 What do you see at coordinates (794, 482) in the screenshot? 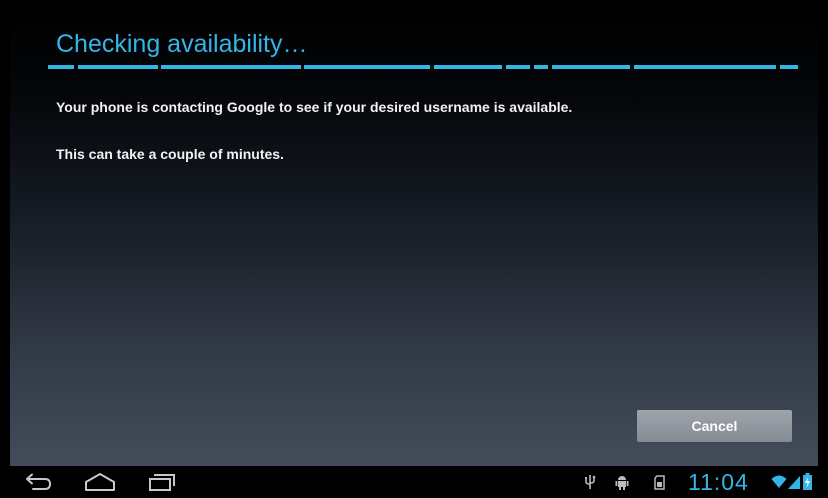
I see `signal-icon` at bounding box center [794, 482].